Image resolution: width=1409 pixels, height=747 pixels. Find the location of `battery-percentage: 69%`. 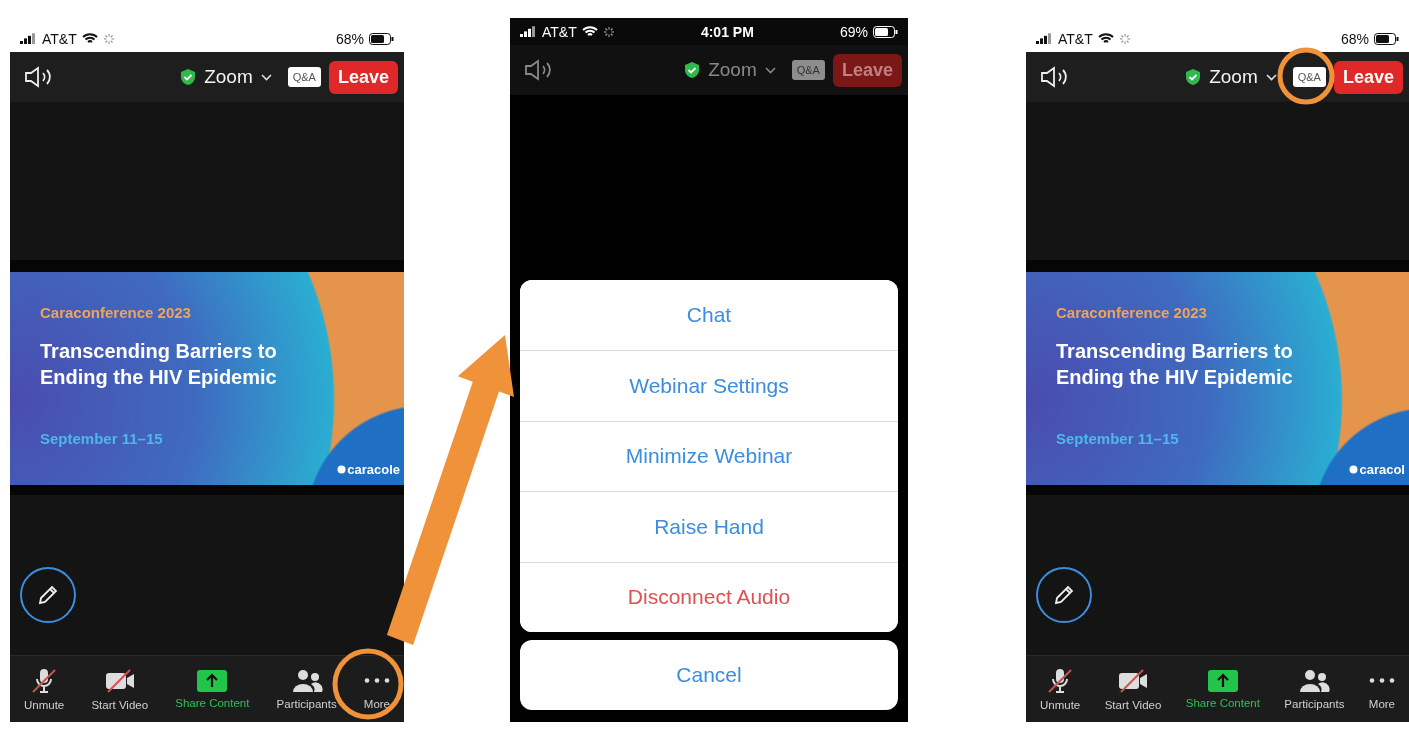

battery-percentage: 69% is located at coordinates (853, 31).